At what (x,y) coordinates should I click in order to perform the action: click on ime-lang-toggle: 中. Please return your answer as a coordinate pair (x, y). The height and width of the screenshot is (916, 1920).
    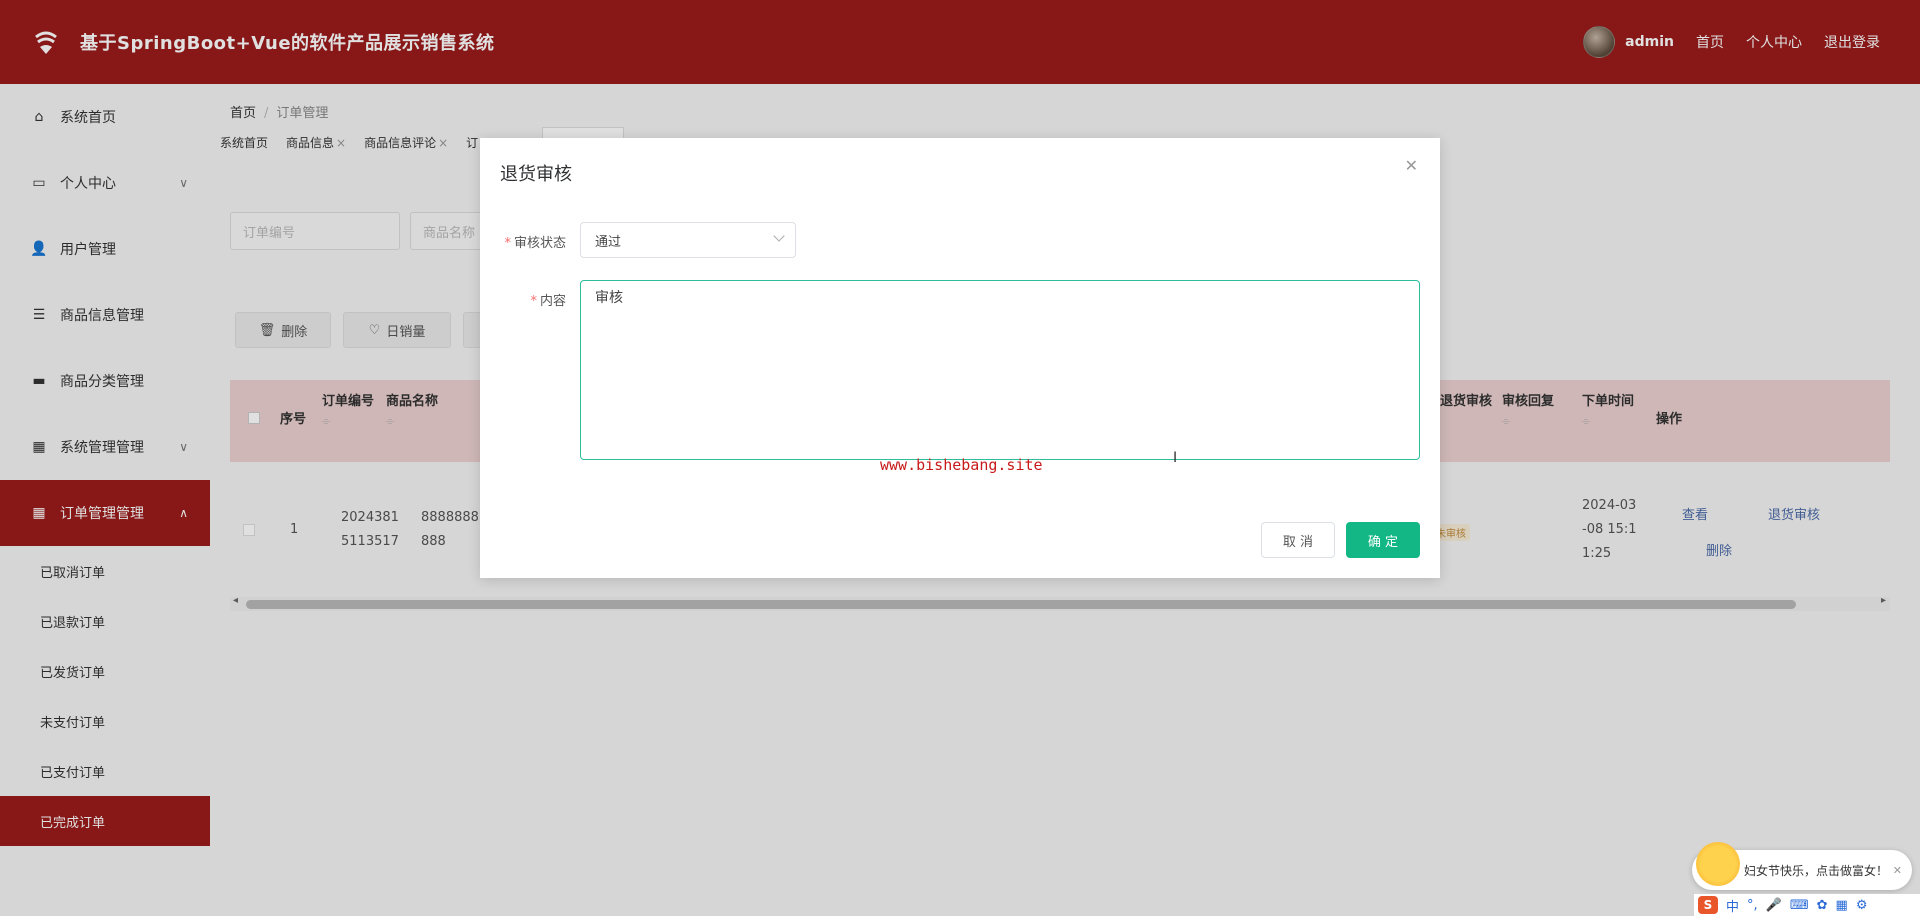
    Looking at the image, I should click on (1732, 905).